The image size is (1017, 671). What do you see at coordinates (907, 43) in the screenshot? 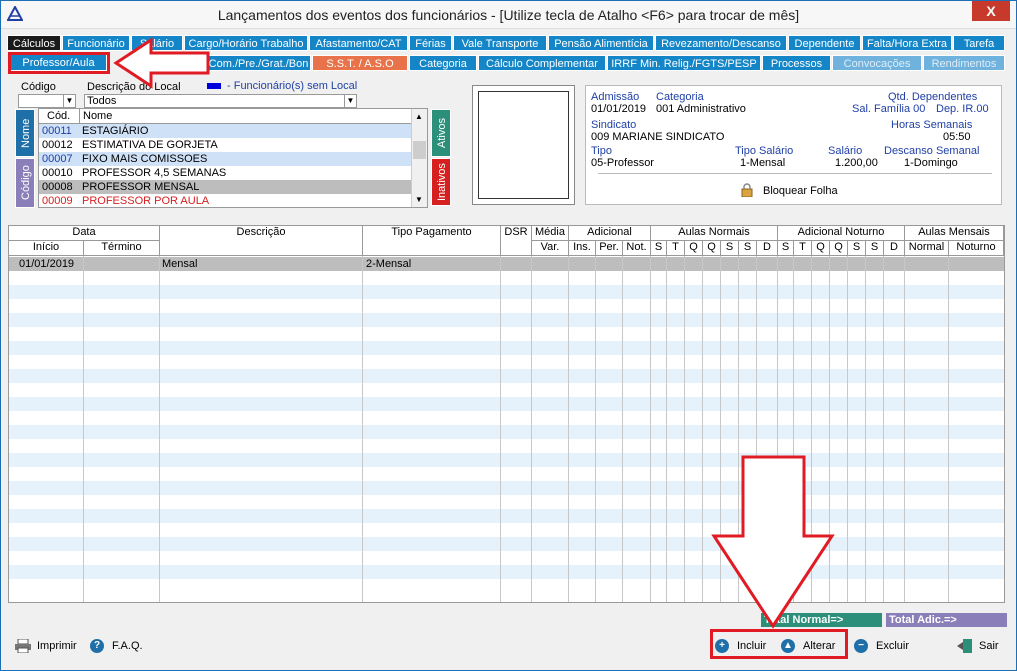
I see `tab-falta-hora-extra: Falta/Hora Extra` at bounding box center [907, 43].